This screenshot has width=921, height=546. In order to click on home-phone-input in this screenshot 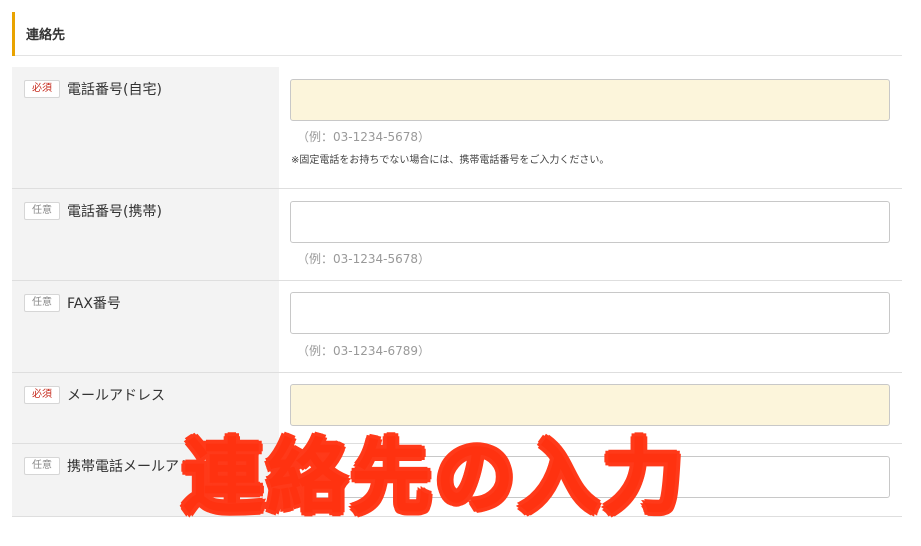, I will do `click(590, 100)`.